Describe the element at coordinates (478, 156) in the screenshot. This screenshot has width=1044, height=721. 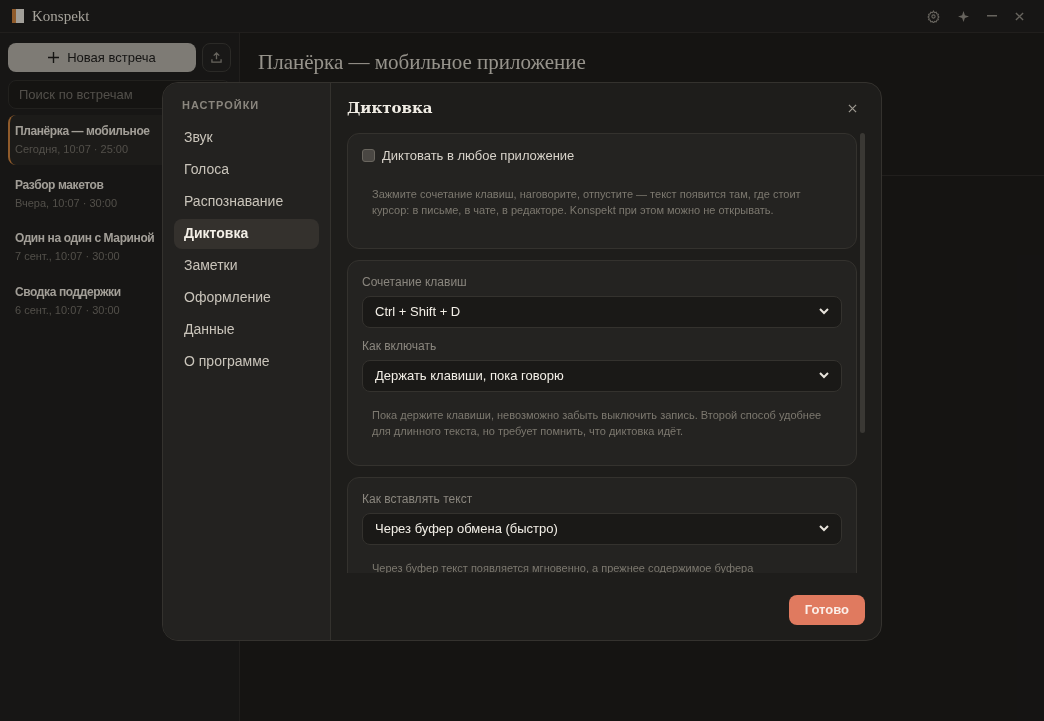
I see `checkbox-label: Диктовать в любое приложение` at that location.